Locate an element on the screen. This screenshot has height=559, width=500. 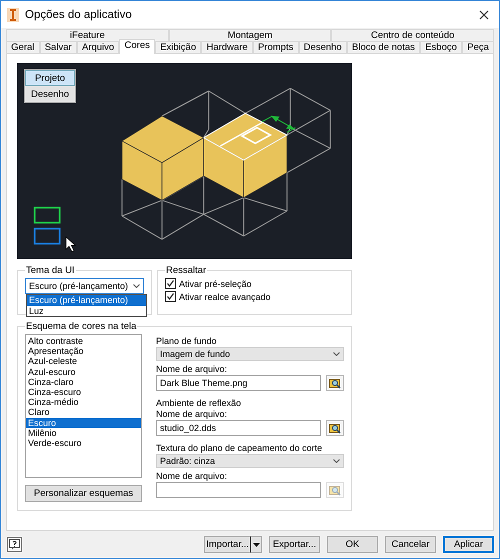
field-label: Plano de fundo is located at coordinates (187, 341).